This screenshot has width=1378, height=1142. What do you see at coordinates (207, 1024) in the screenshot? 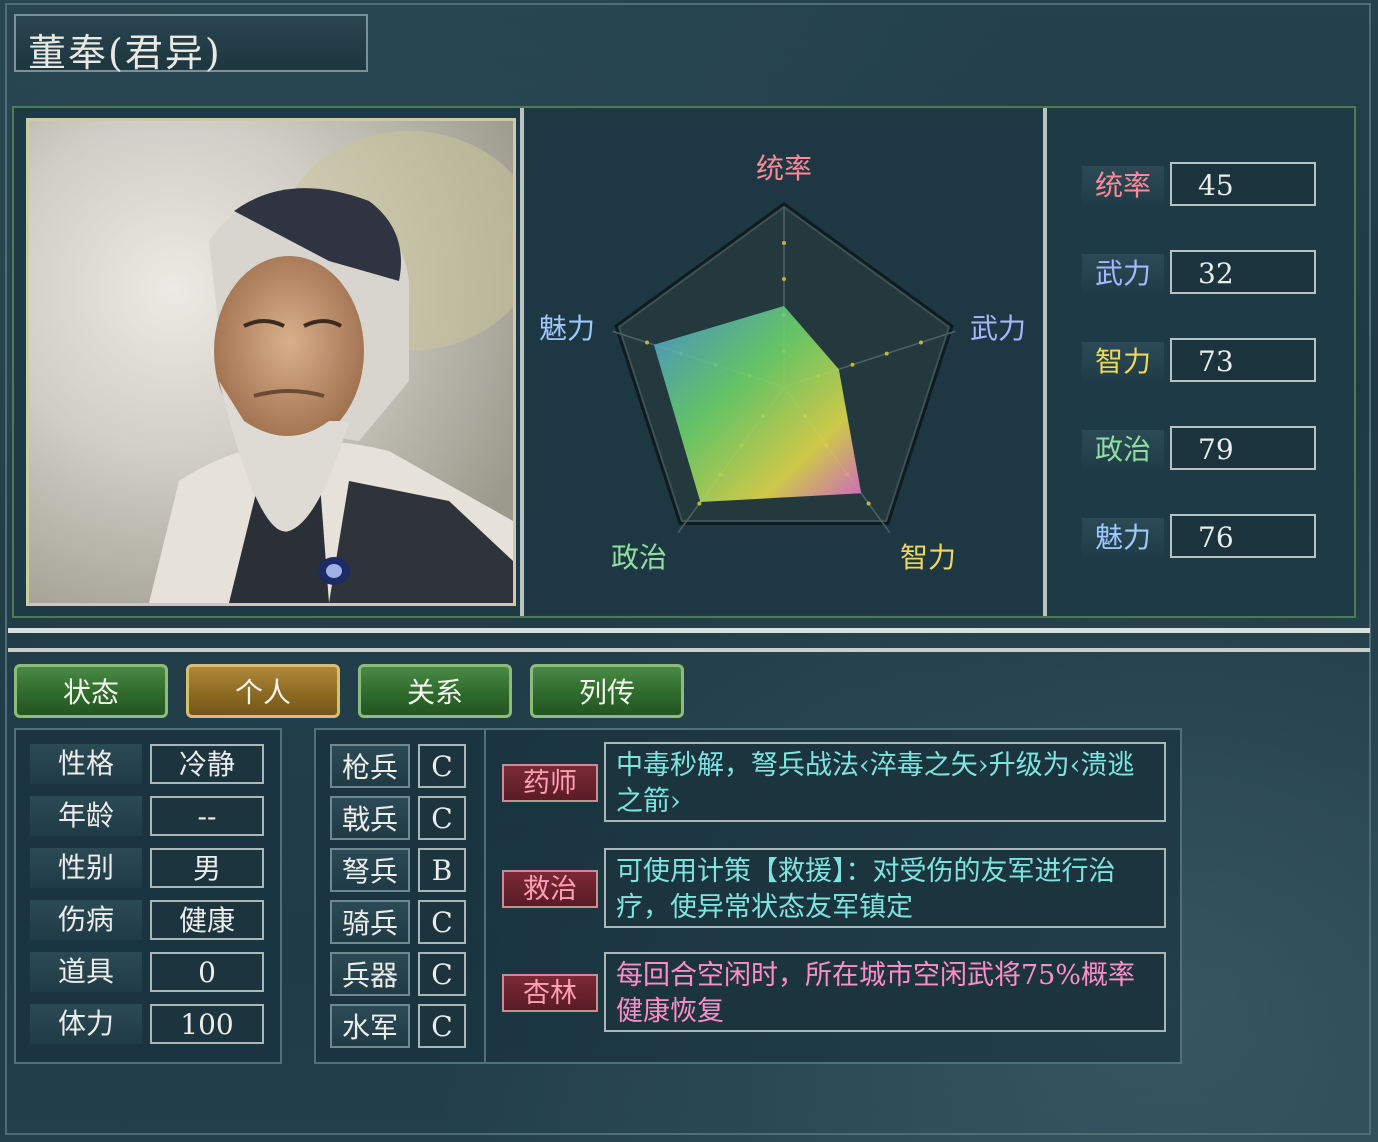
I see `personal-value: 100` at bounding box center [207, 1024].